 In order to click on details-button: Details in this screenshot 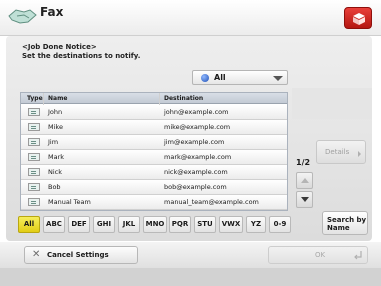, I will do `click(341, 152)`.